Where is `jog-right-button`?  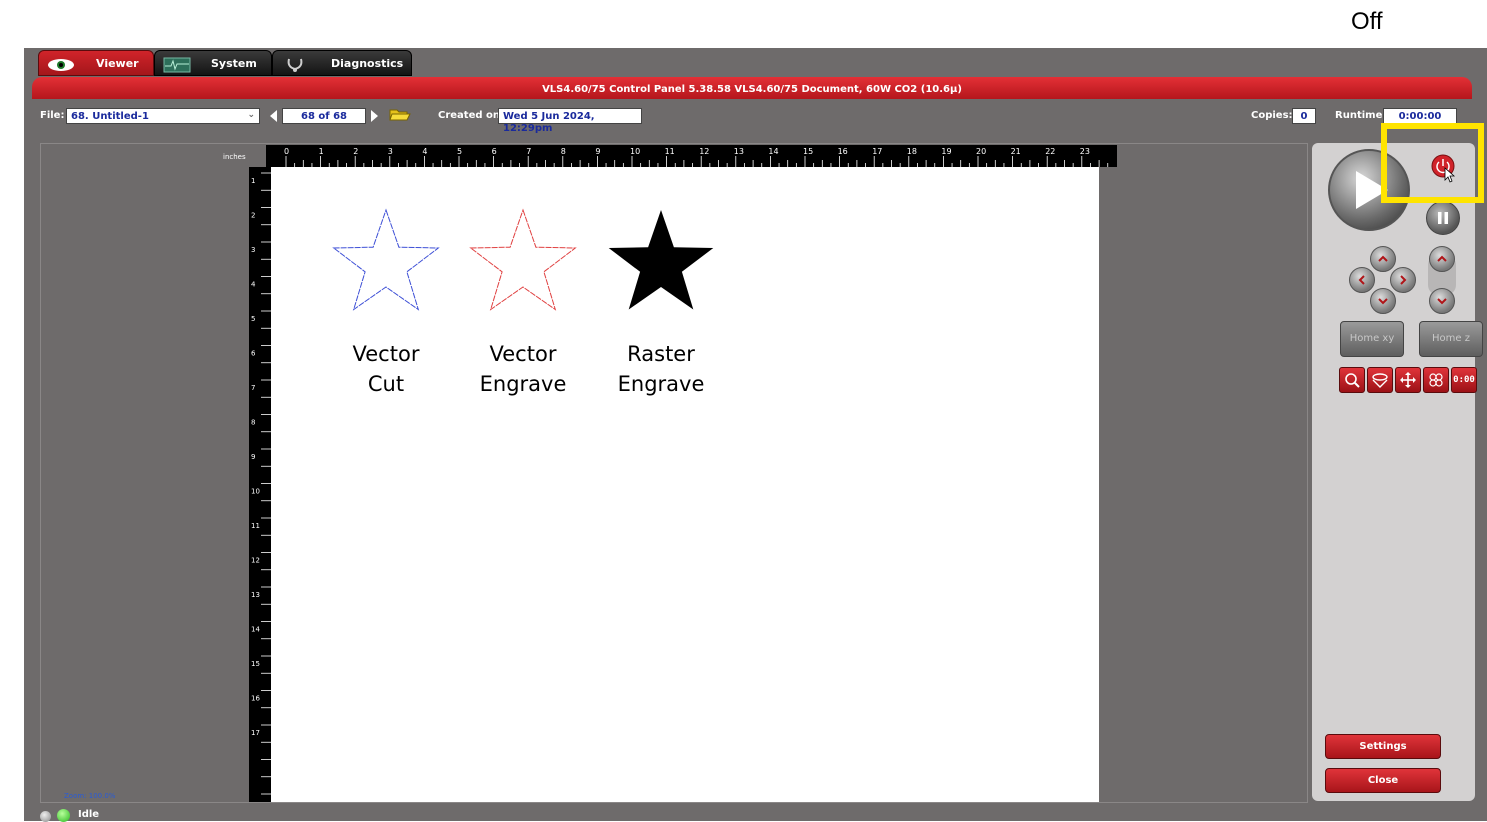 jog-right-button is located at coordinates (1403, 280).